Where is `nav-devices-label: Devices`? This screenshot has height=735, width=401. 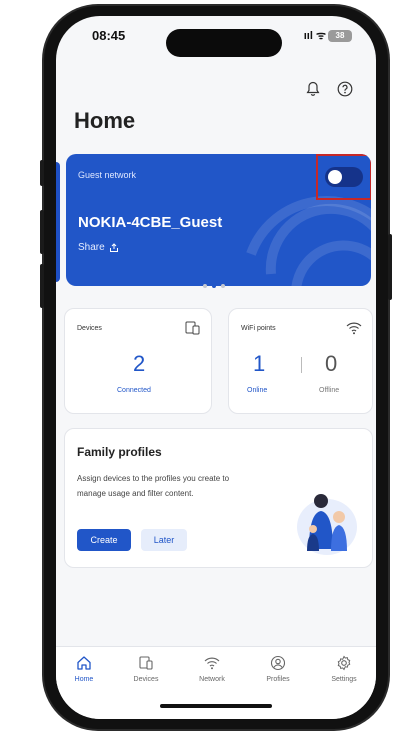
nav-devices-label: Devices is located at coordinates (146, 679).